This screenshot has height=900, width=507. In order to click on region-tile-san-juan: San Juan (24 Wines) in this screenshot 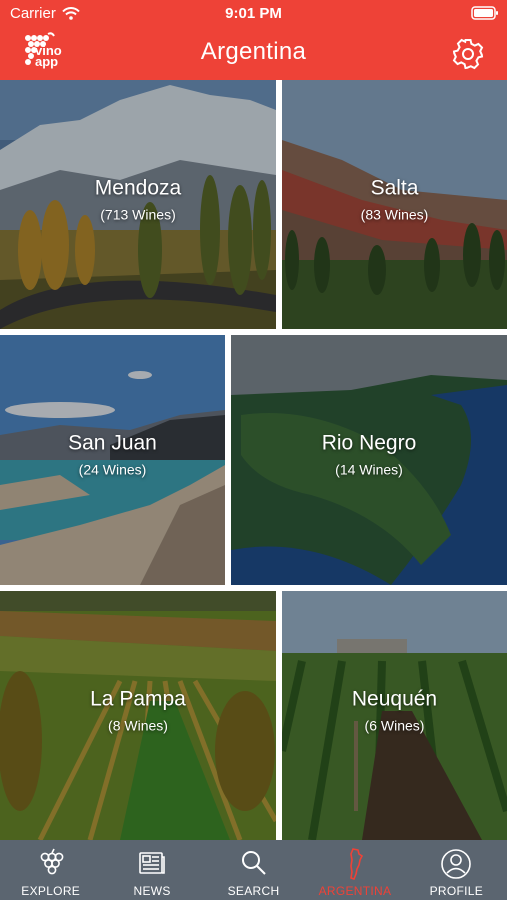, I will do `click(112, 460)`.